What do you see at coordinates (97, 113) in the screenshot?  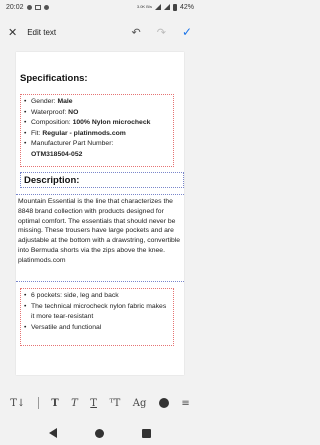 I see `spec-item: Waterproof: NO` at bounding box center [97, 113].